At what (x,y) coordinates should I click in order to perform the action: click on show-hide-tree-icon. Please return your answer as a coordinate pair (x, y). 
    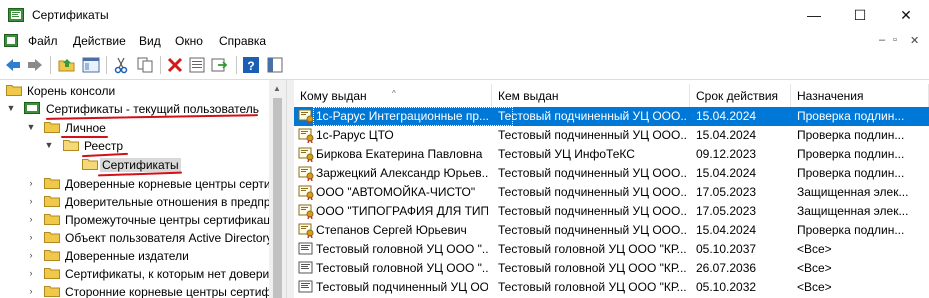
    Looking at the image, I should click on (91, 65).